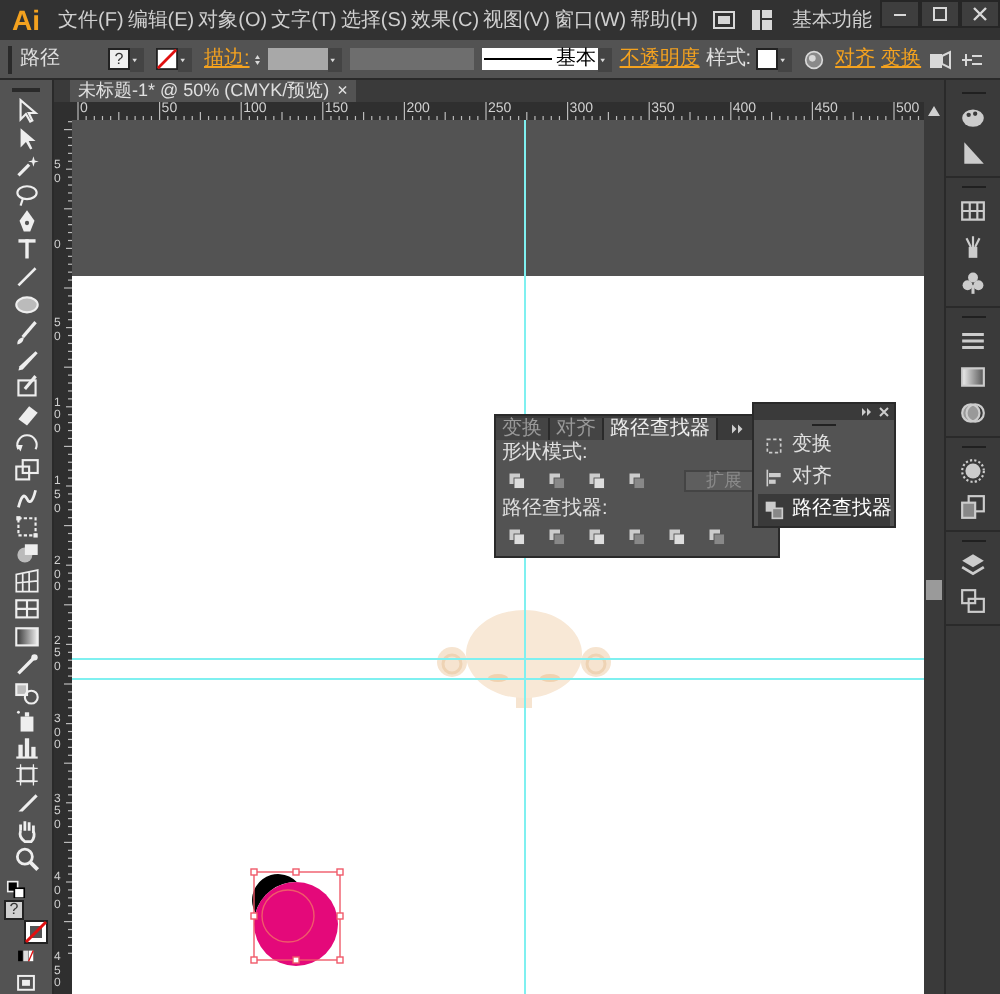  What do you see at coordinates (342, 91) in the screenshot?
I see `tab-close-button: ×` at bounding box center [342, 91].